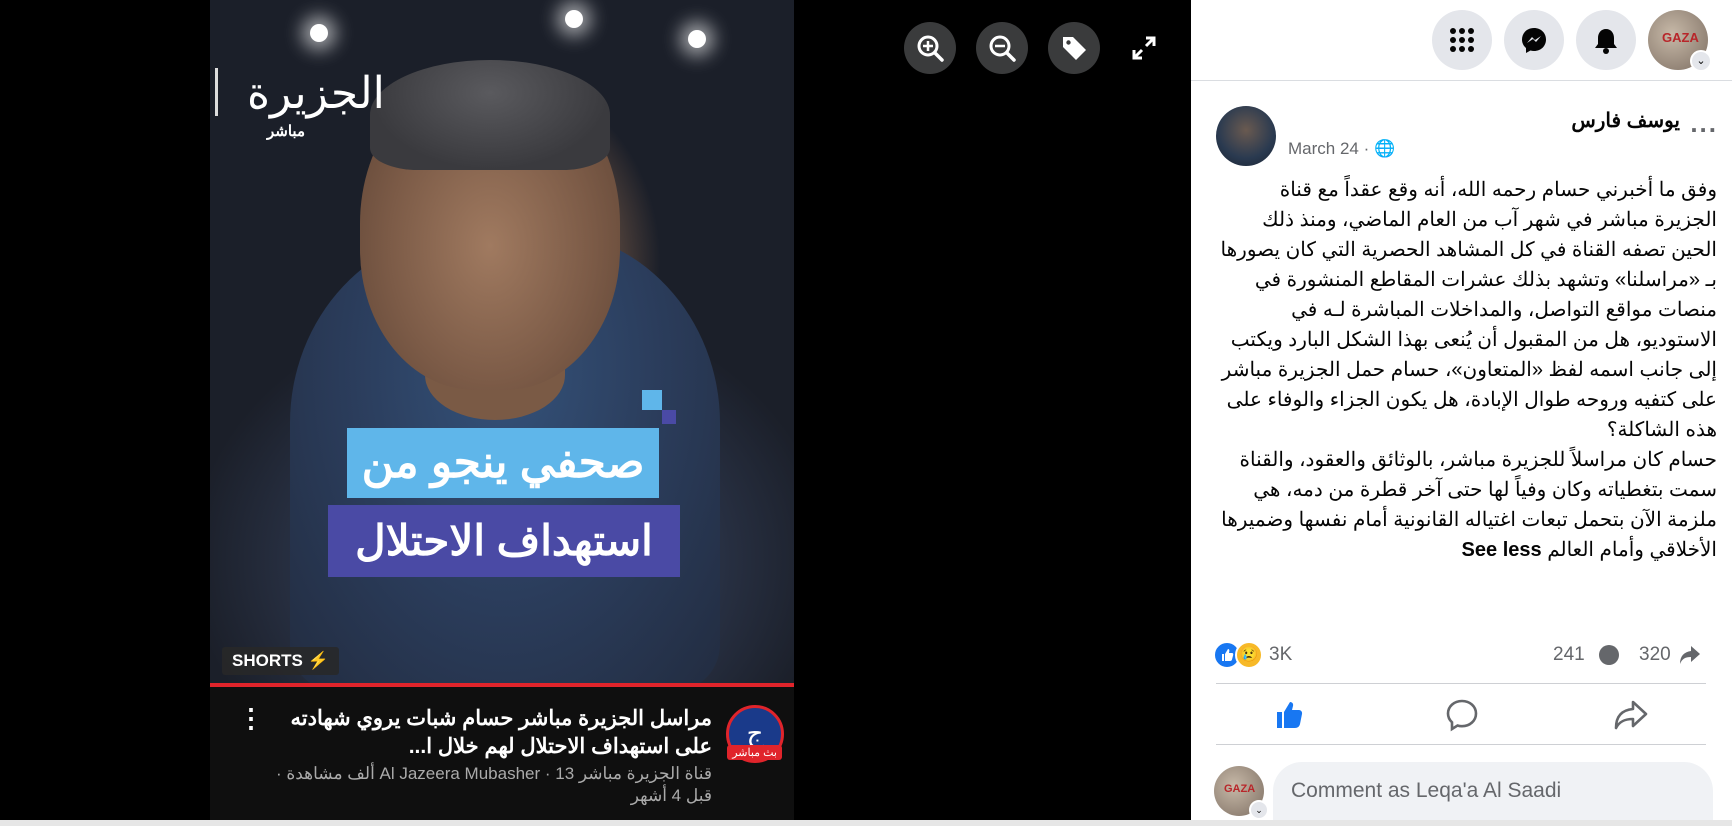 The height and width of the screenshot is (826, 1732). Describe the element at coordinates (216, 92) in the screenshot. I see `side-indicator` at that location.